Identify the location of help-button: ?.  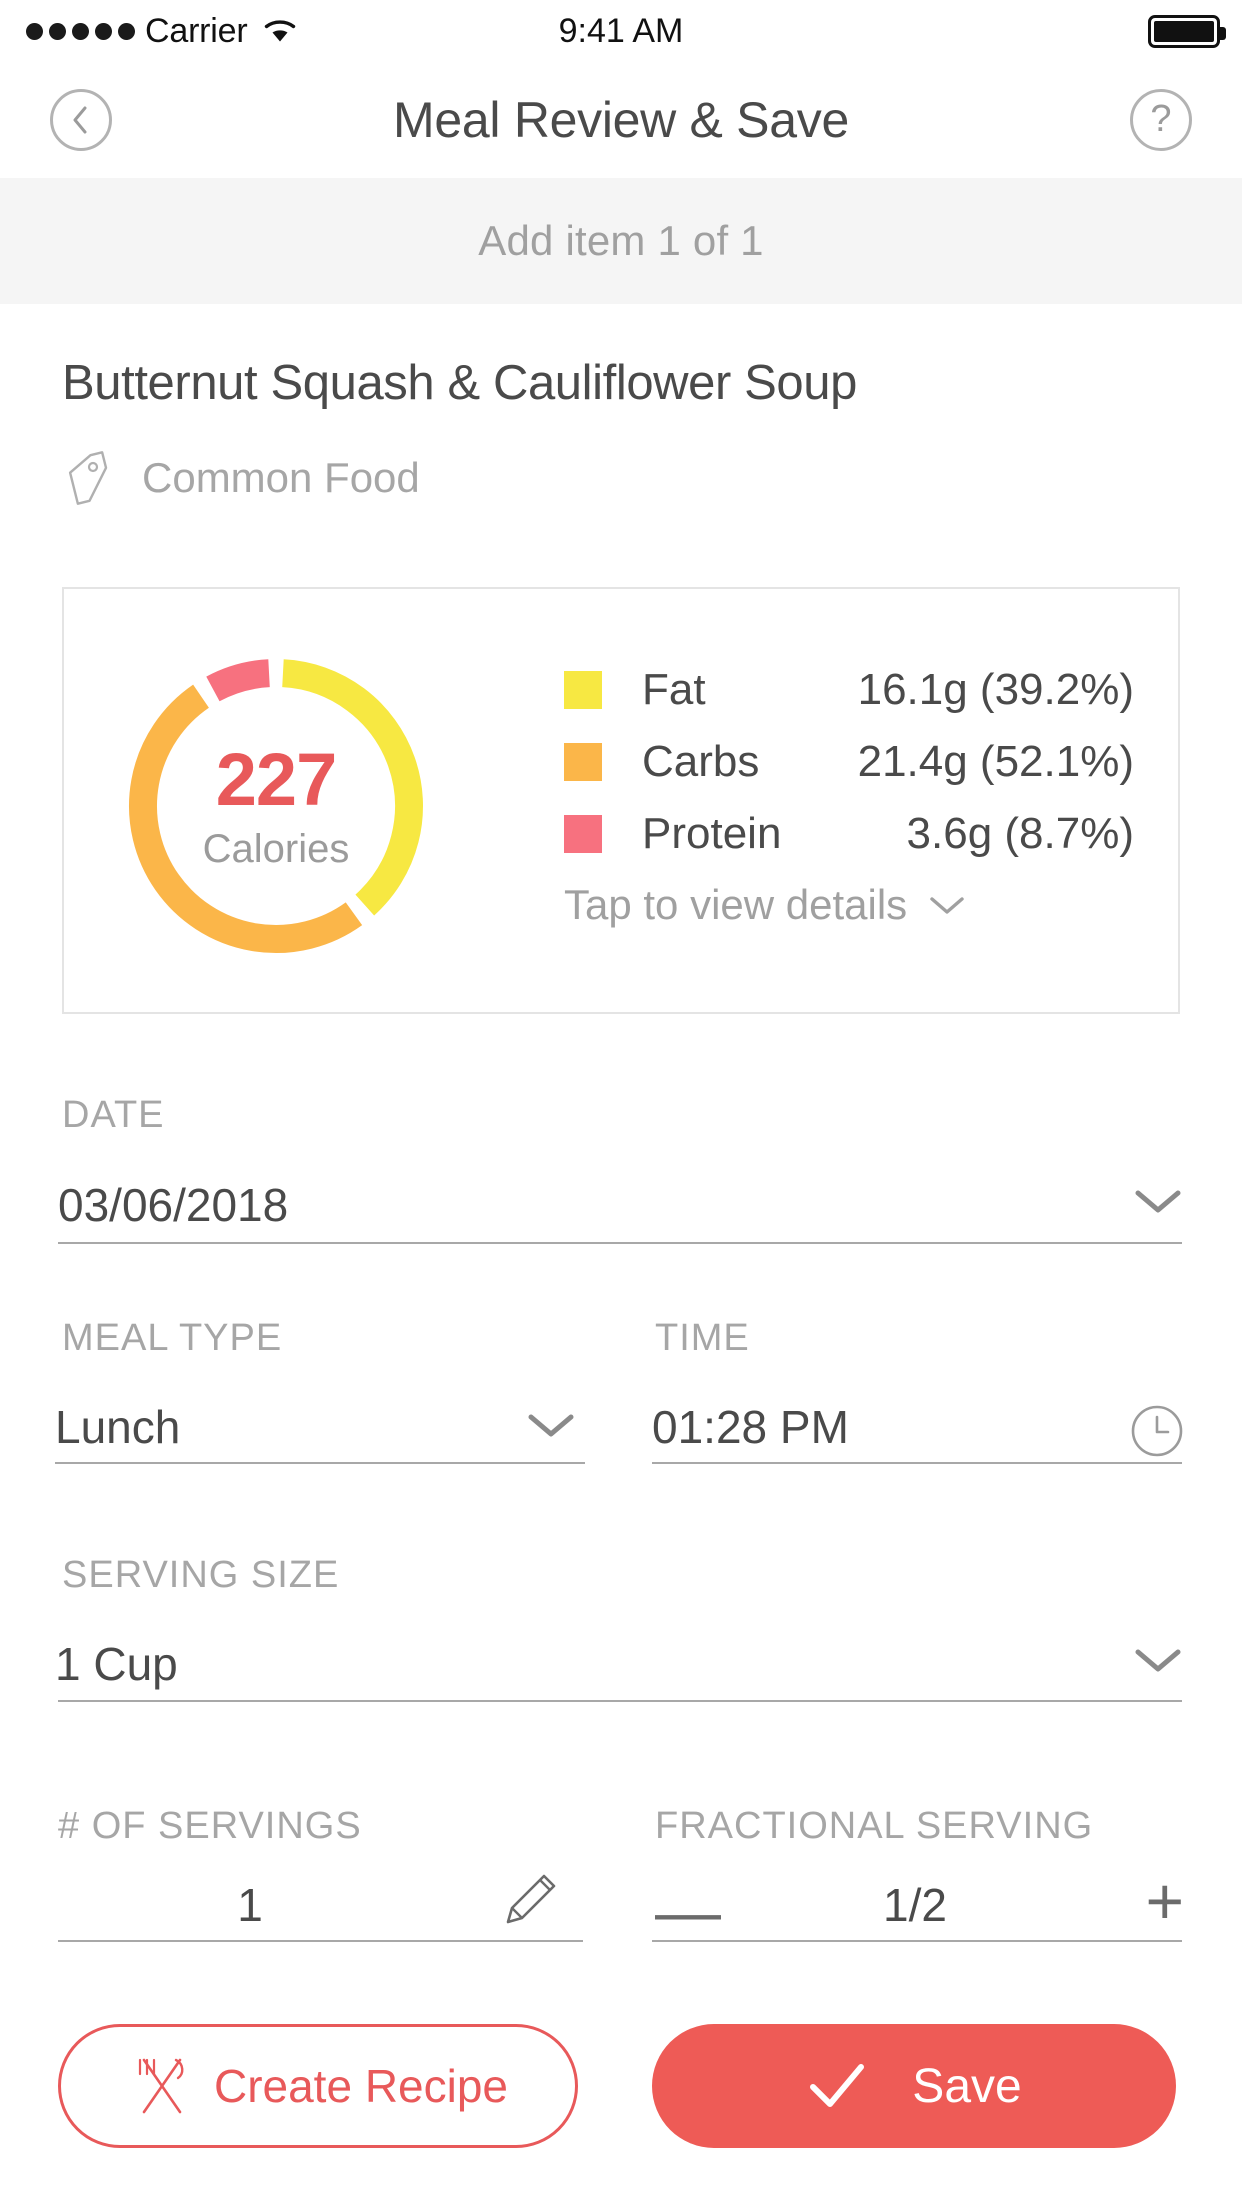
(1161, 120).